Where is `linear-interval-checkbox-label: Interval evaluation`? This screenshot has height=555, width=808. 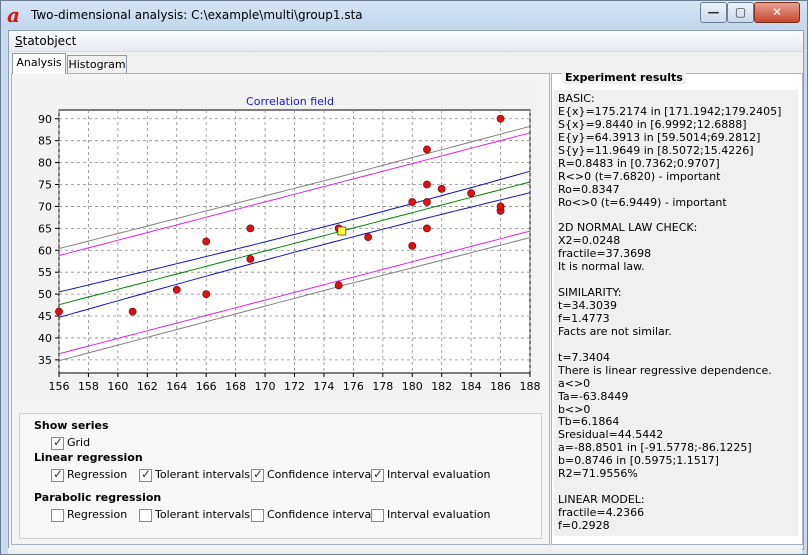 linear-interval-checkbox-label: Interval evaluation is located at coordinates (439, 474).